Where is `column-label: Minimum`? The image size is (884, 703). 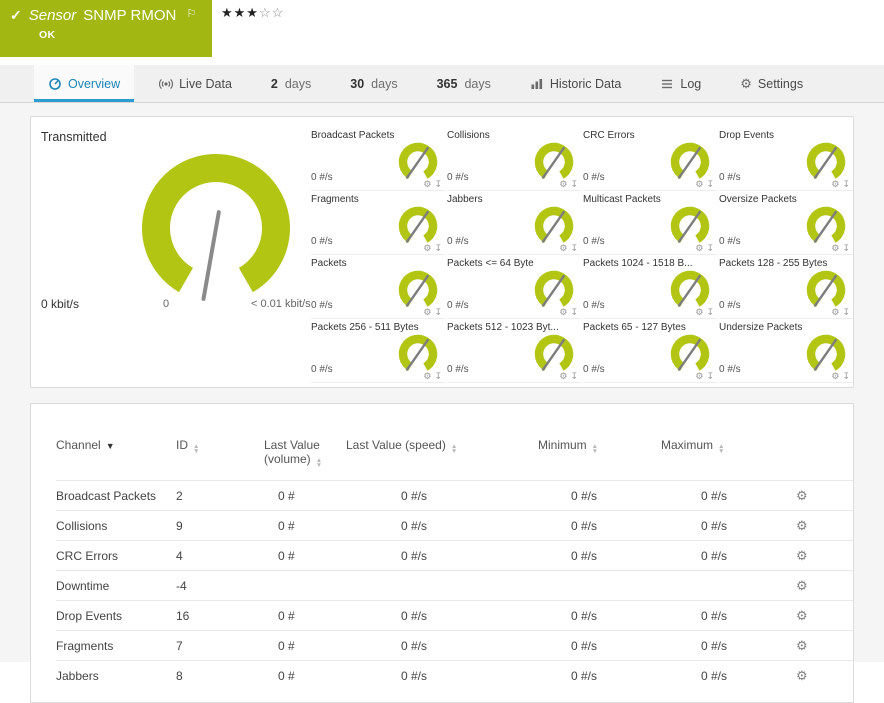 column-label: Minimum is located at coordinates (562, 445).